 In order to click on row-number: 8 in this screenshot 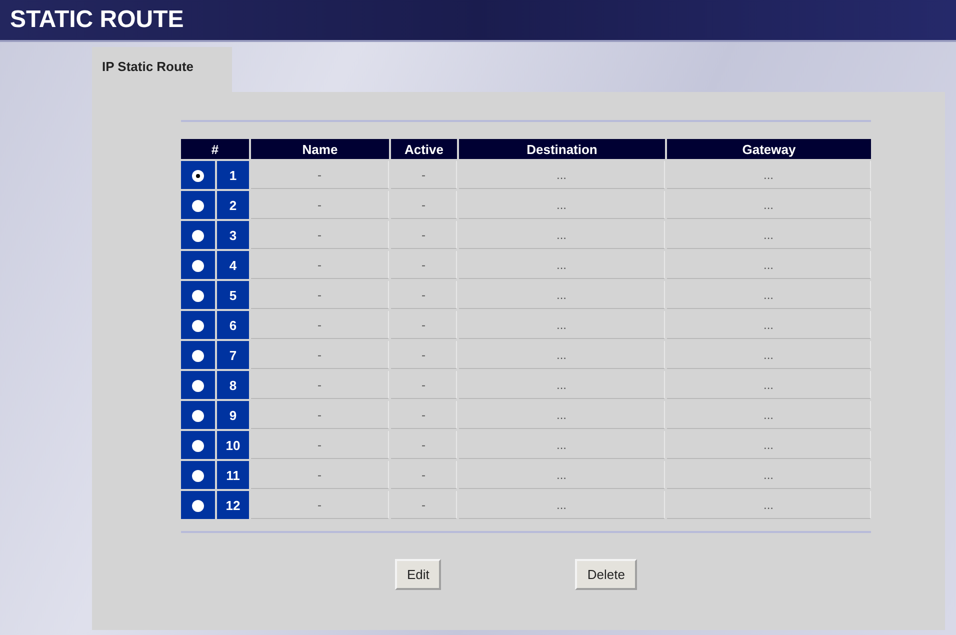, I will do `click(233, 385)`.